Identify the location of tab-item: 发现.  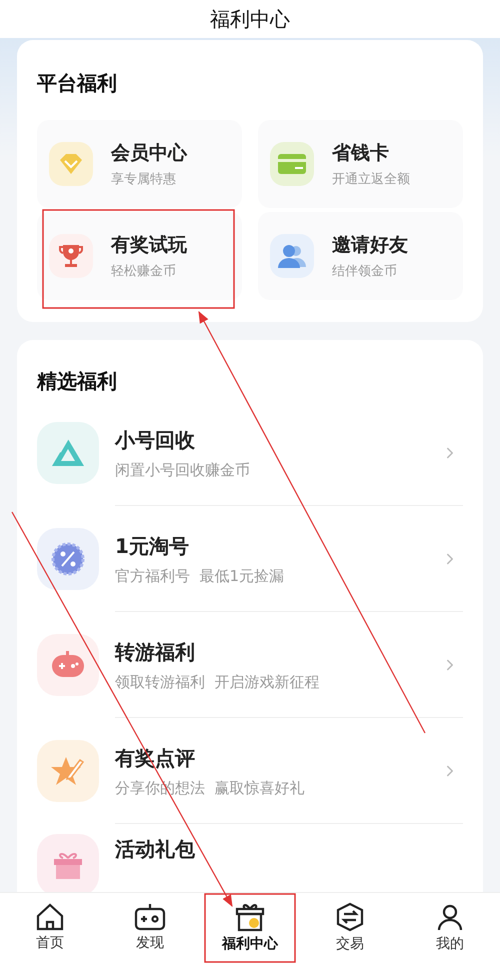
(150, 928).